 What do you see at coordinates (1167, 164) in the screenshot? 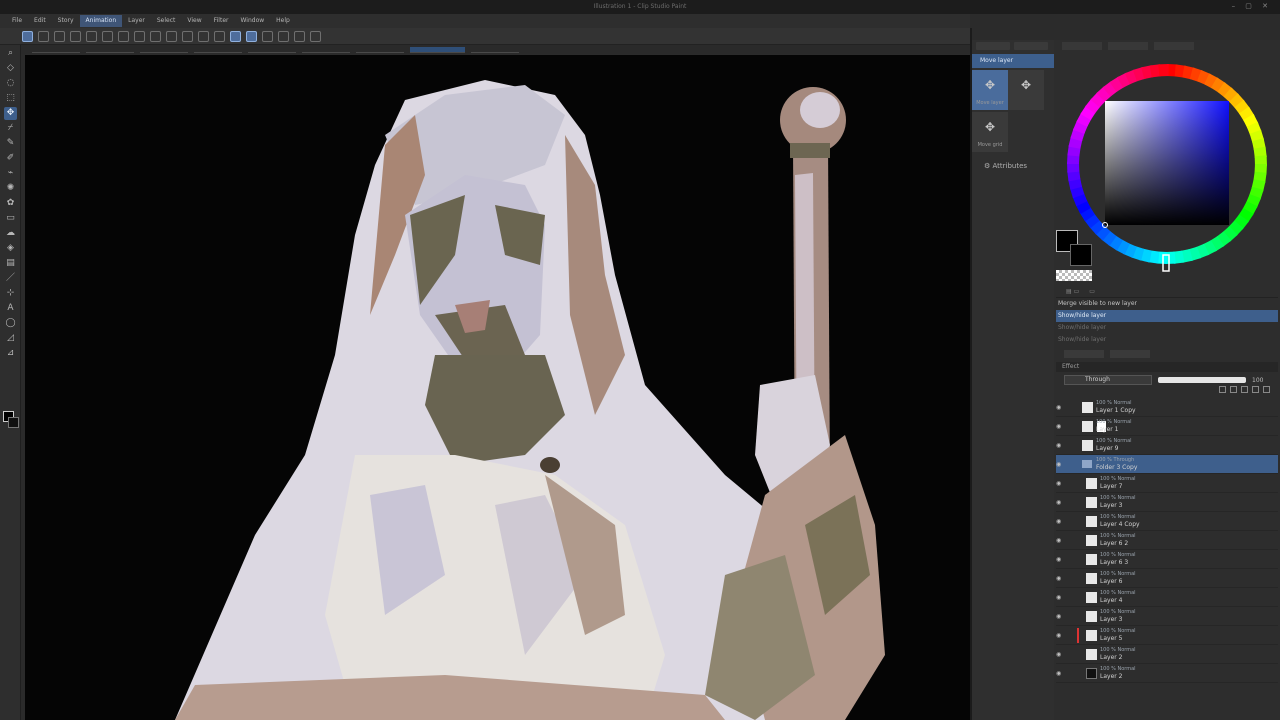
I see `color-wheel` at bounding box center [1167, 164].